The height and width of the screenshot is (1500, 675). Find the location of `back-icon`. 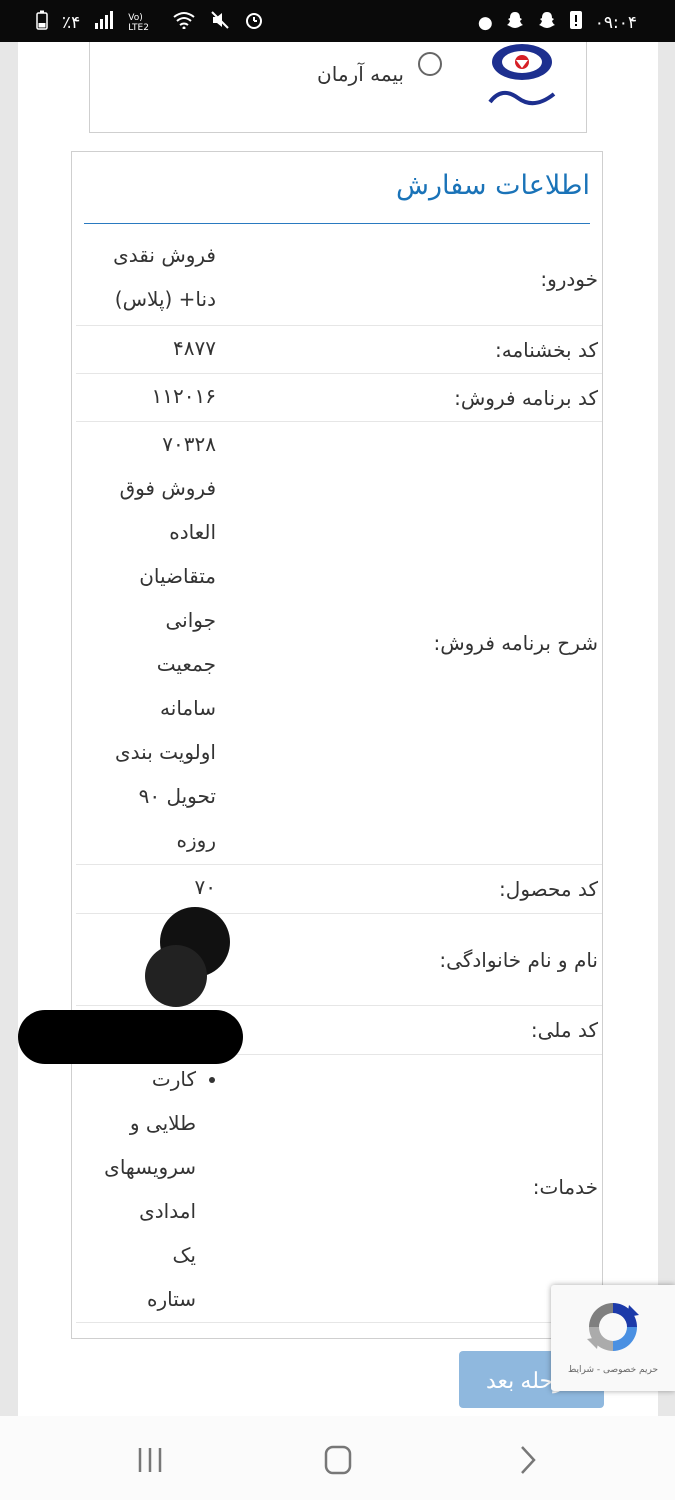

back-icon is located at coordinates (528, 1460).